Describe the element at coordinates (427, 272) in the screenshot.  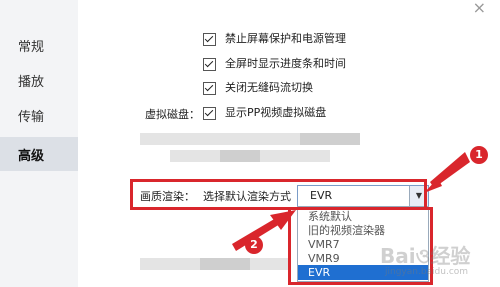
I see `watermark-url: jingyan.baidu.com` at that location.